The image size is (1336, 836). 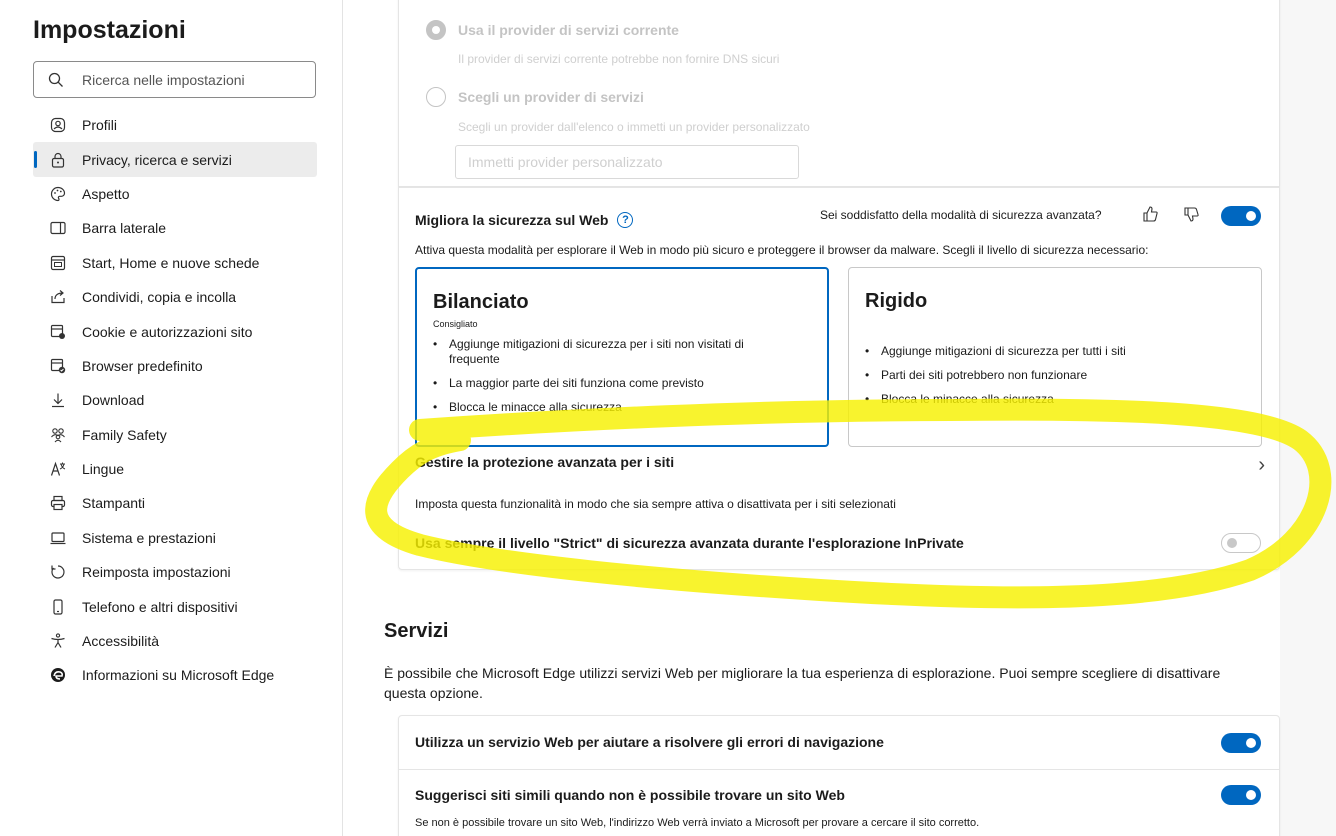 I want to click on sidebar-item-download: Download, so click(x=175, y=400).